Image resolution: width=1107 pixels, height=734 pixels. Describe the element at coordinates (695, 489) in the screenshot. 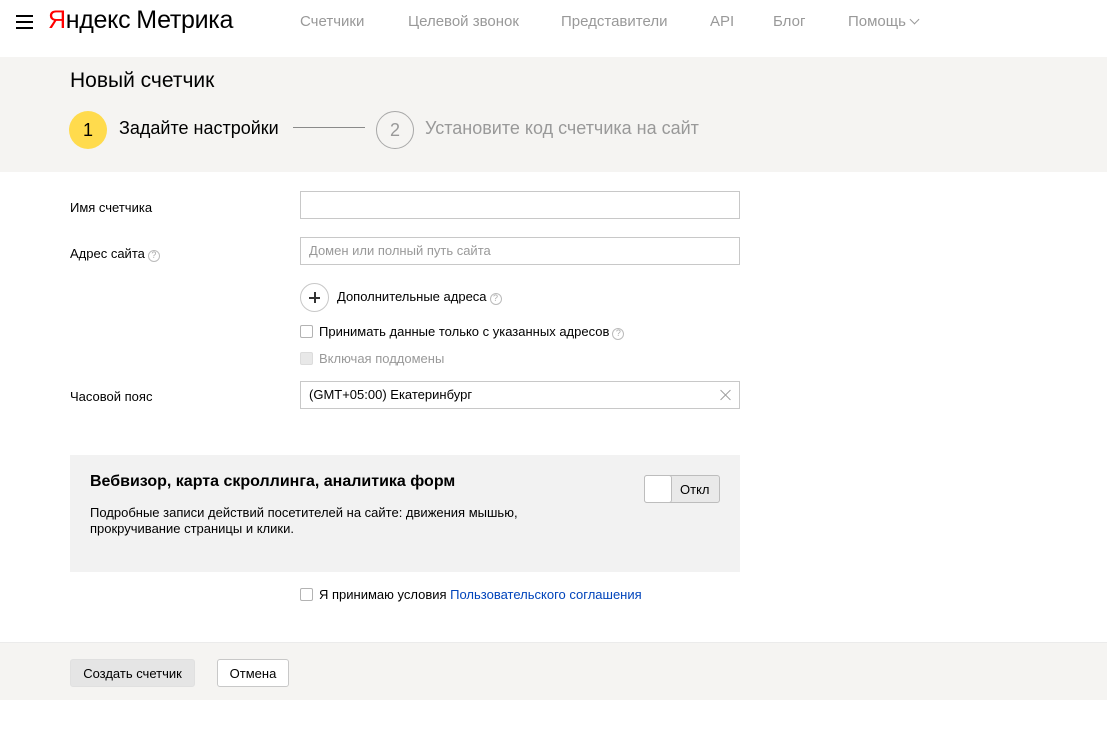

I see `toggle-label: Откл` at that location.